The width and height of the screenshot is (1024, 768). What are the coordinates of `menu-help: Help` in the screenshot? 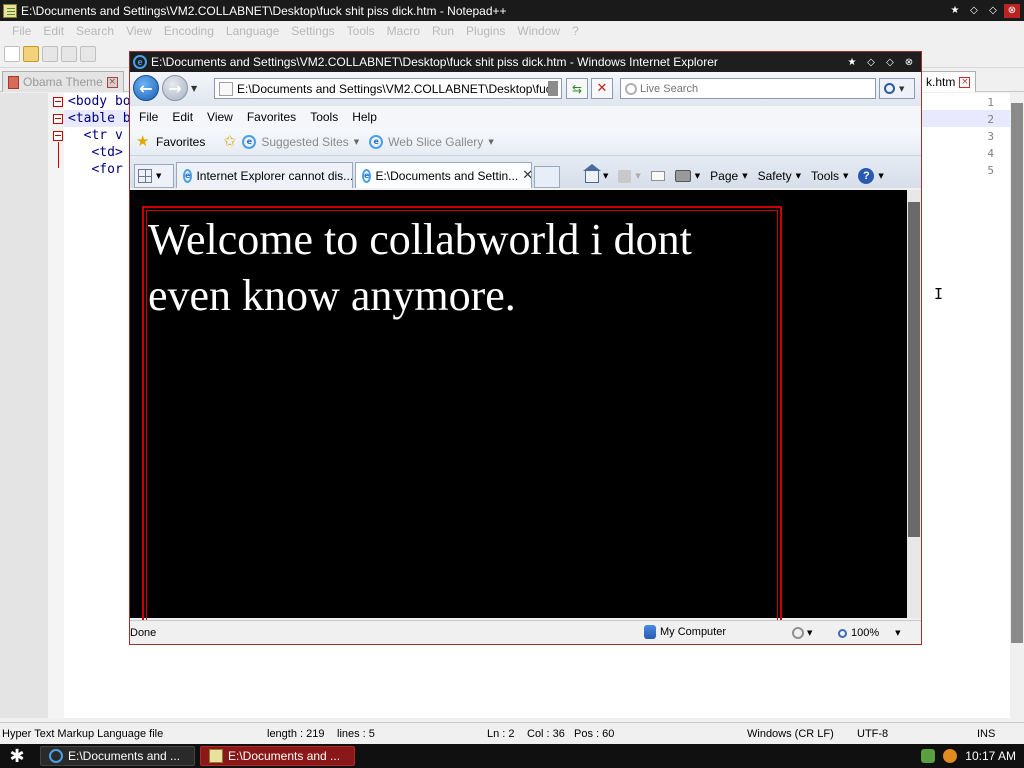 It's located at (366, 117).